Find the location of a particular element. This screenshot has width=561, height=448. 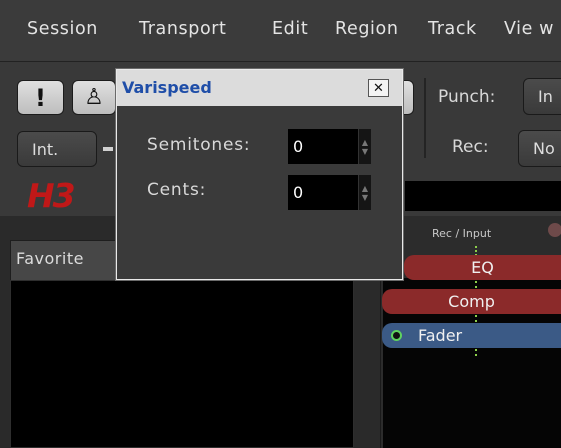

menu-session: Session is located at coordinates (62, 29).